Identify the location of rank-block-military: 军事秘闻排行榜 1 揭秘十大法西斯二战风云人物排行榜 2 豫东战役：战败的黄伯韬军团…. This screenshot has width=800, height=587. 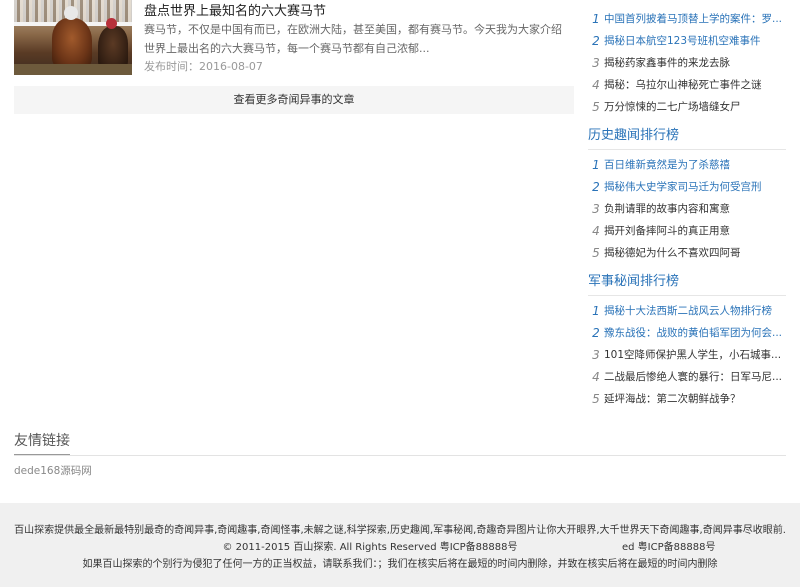
(687, 341).